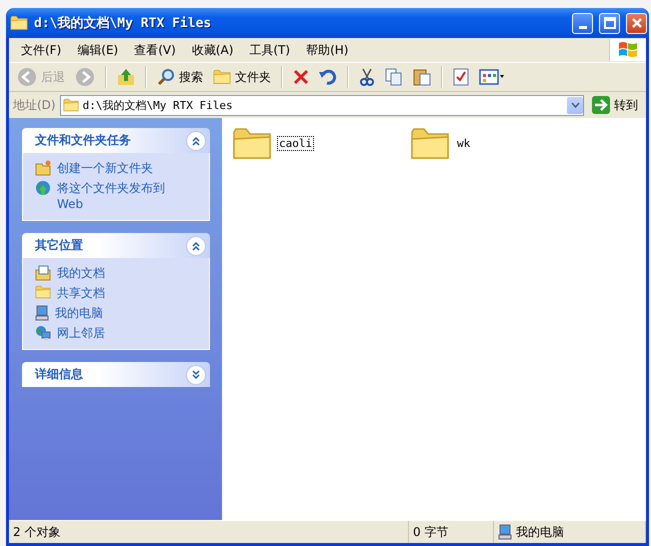  I want to click on task-link: 将这个文件夹发布到 Web, so click(118, 196).